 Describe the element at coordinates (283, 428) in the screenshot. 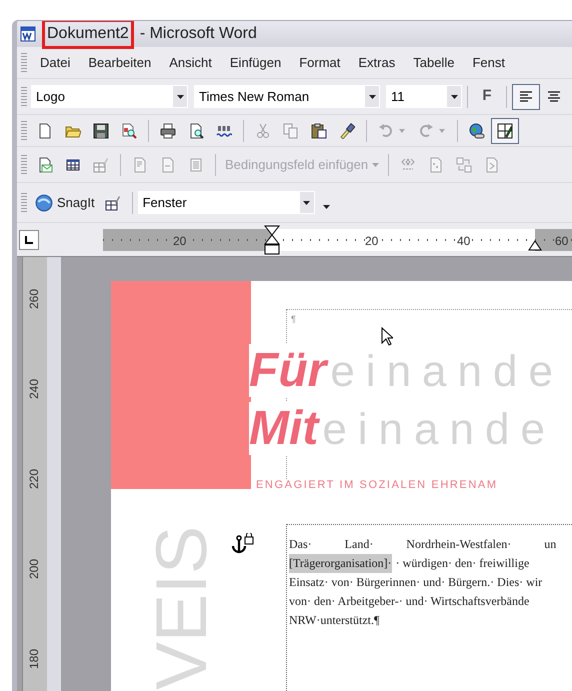

I see `logo-text: Mit` at that location.